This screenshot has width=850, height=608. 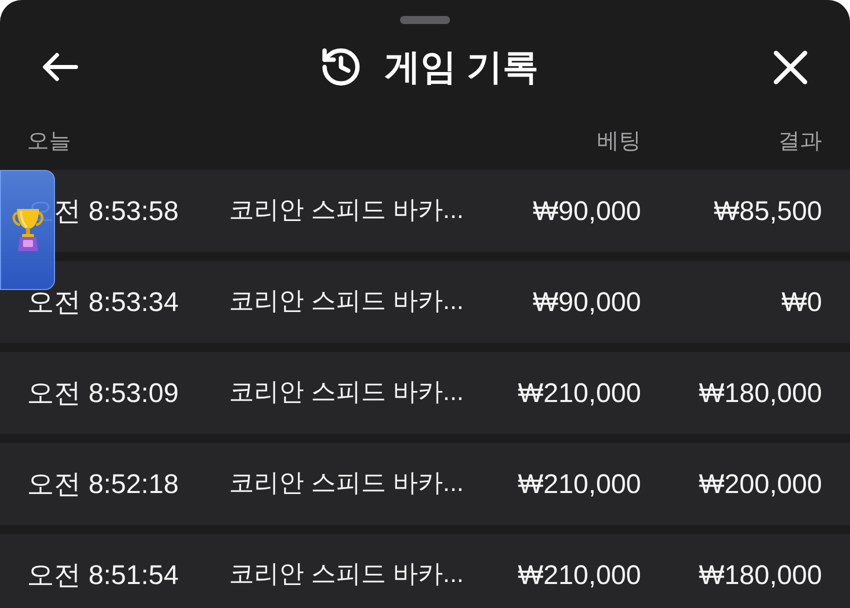 I want to click on time-cell-text: 오전 8:51:54, so click(x=103, y=575).